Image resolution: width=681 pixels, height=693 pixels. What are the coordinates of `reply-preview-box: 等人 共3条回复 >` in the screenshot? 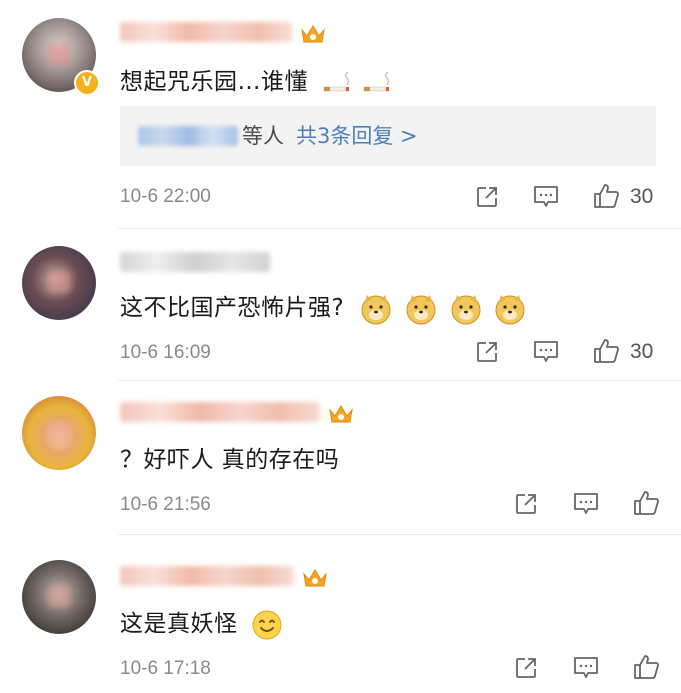 It's located at (388, 136).